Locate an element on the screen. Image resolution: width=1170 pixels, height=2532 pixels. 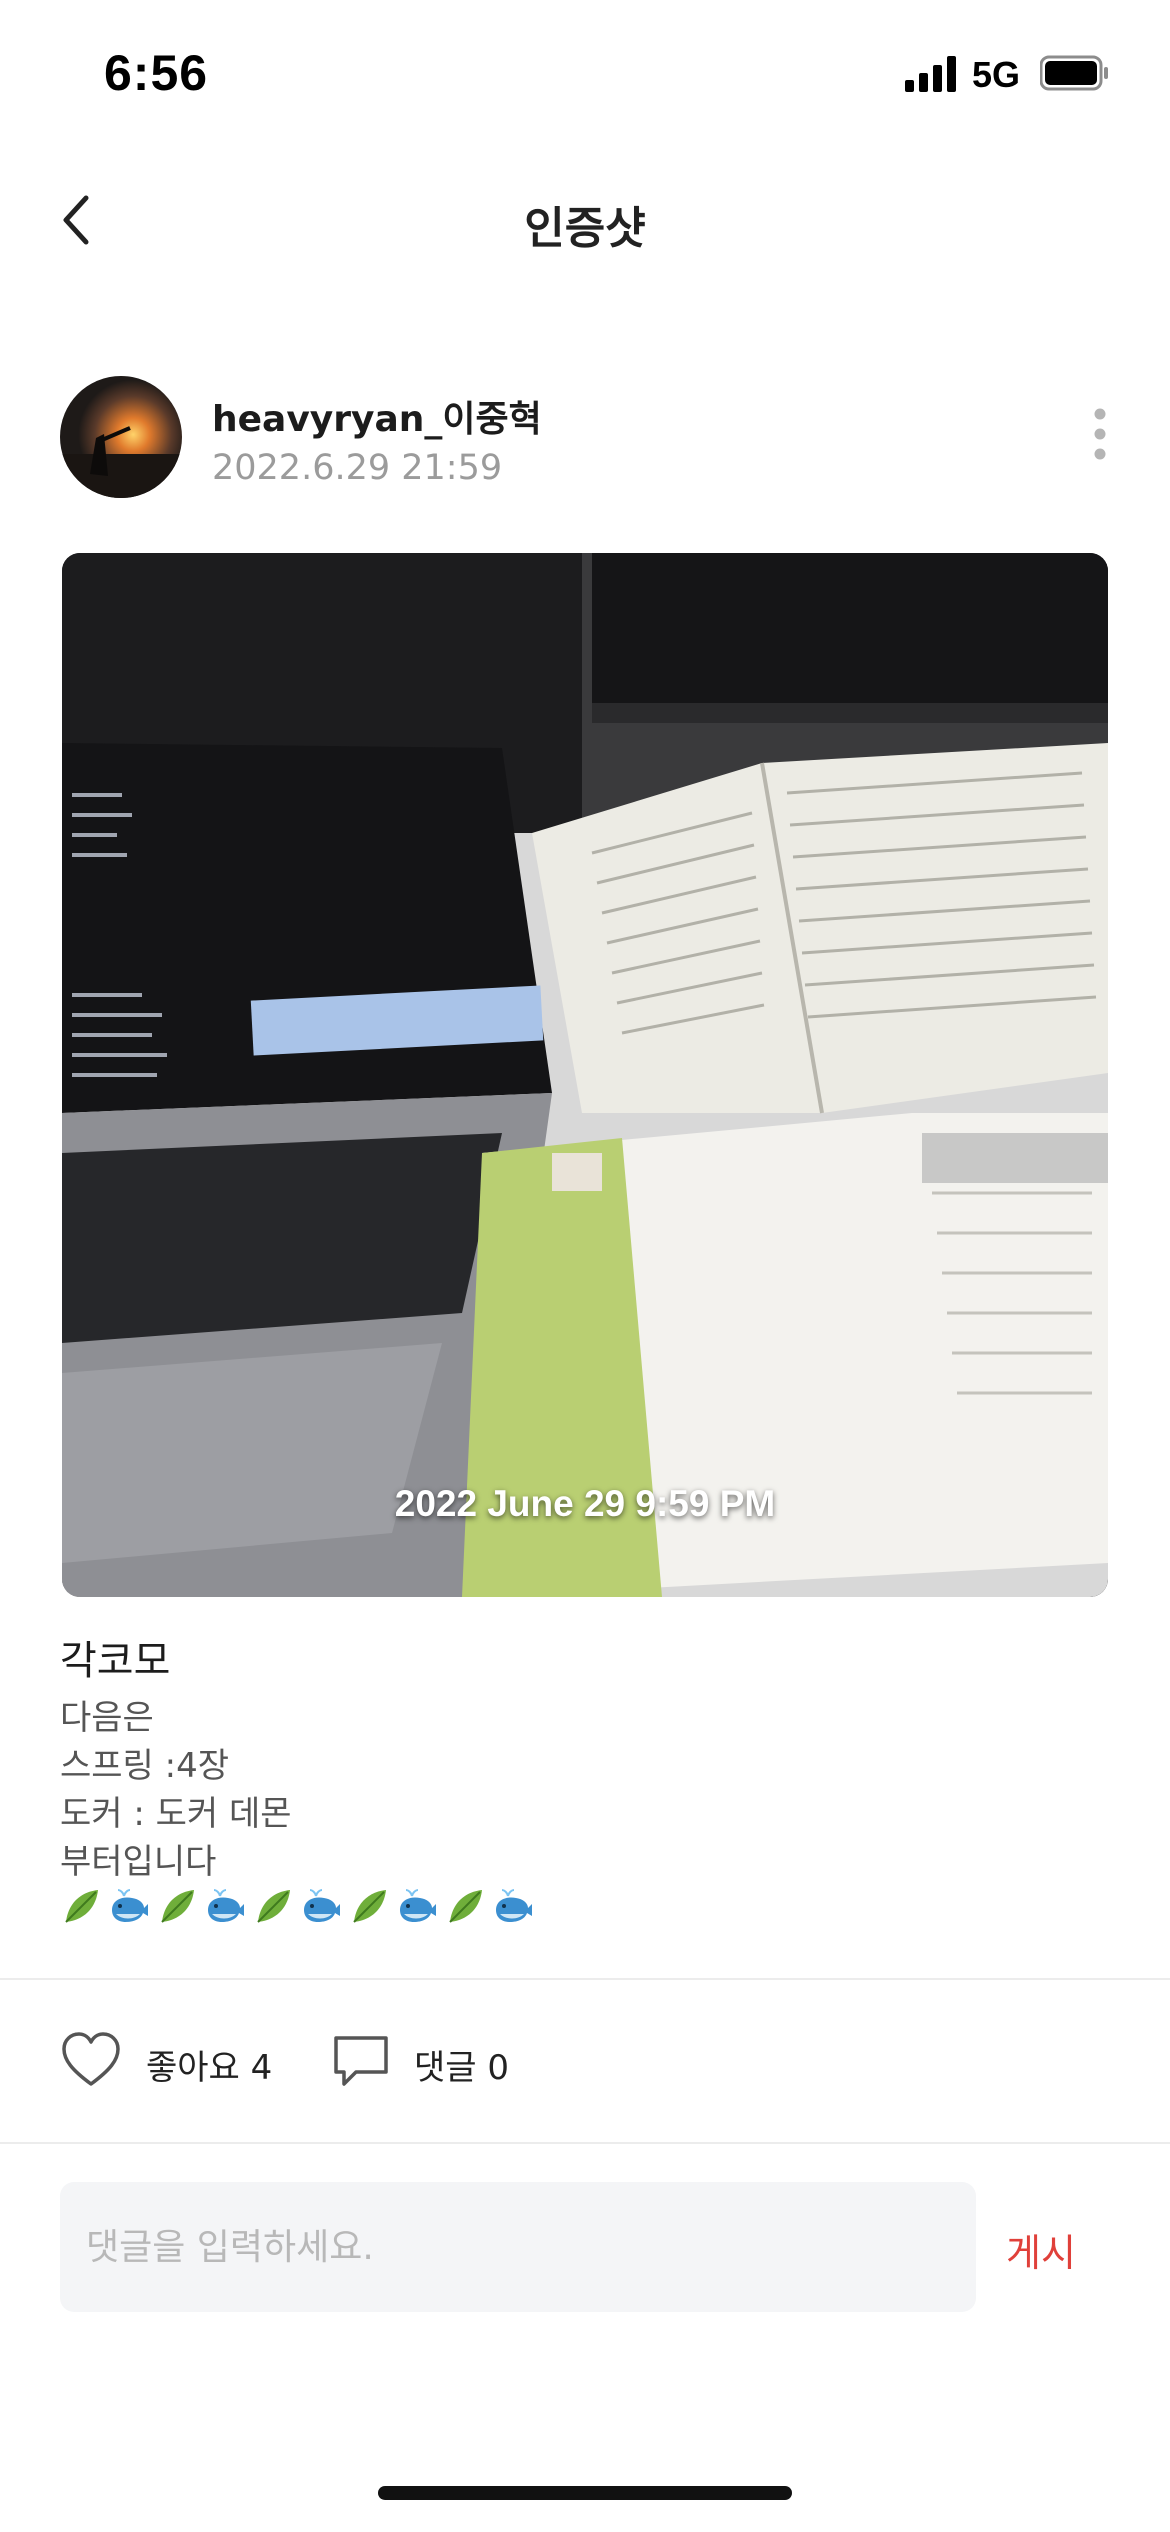
signal-icon is located at coordinates (931, 74).